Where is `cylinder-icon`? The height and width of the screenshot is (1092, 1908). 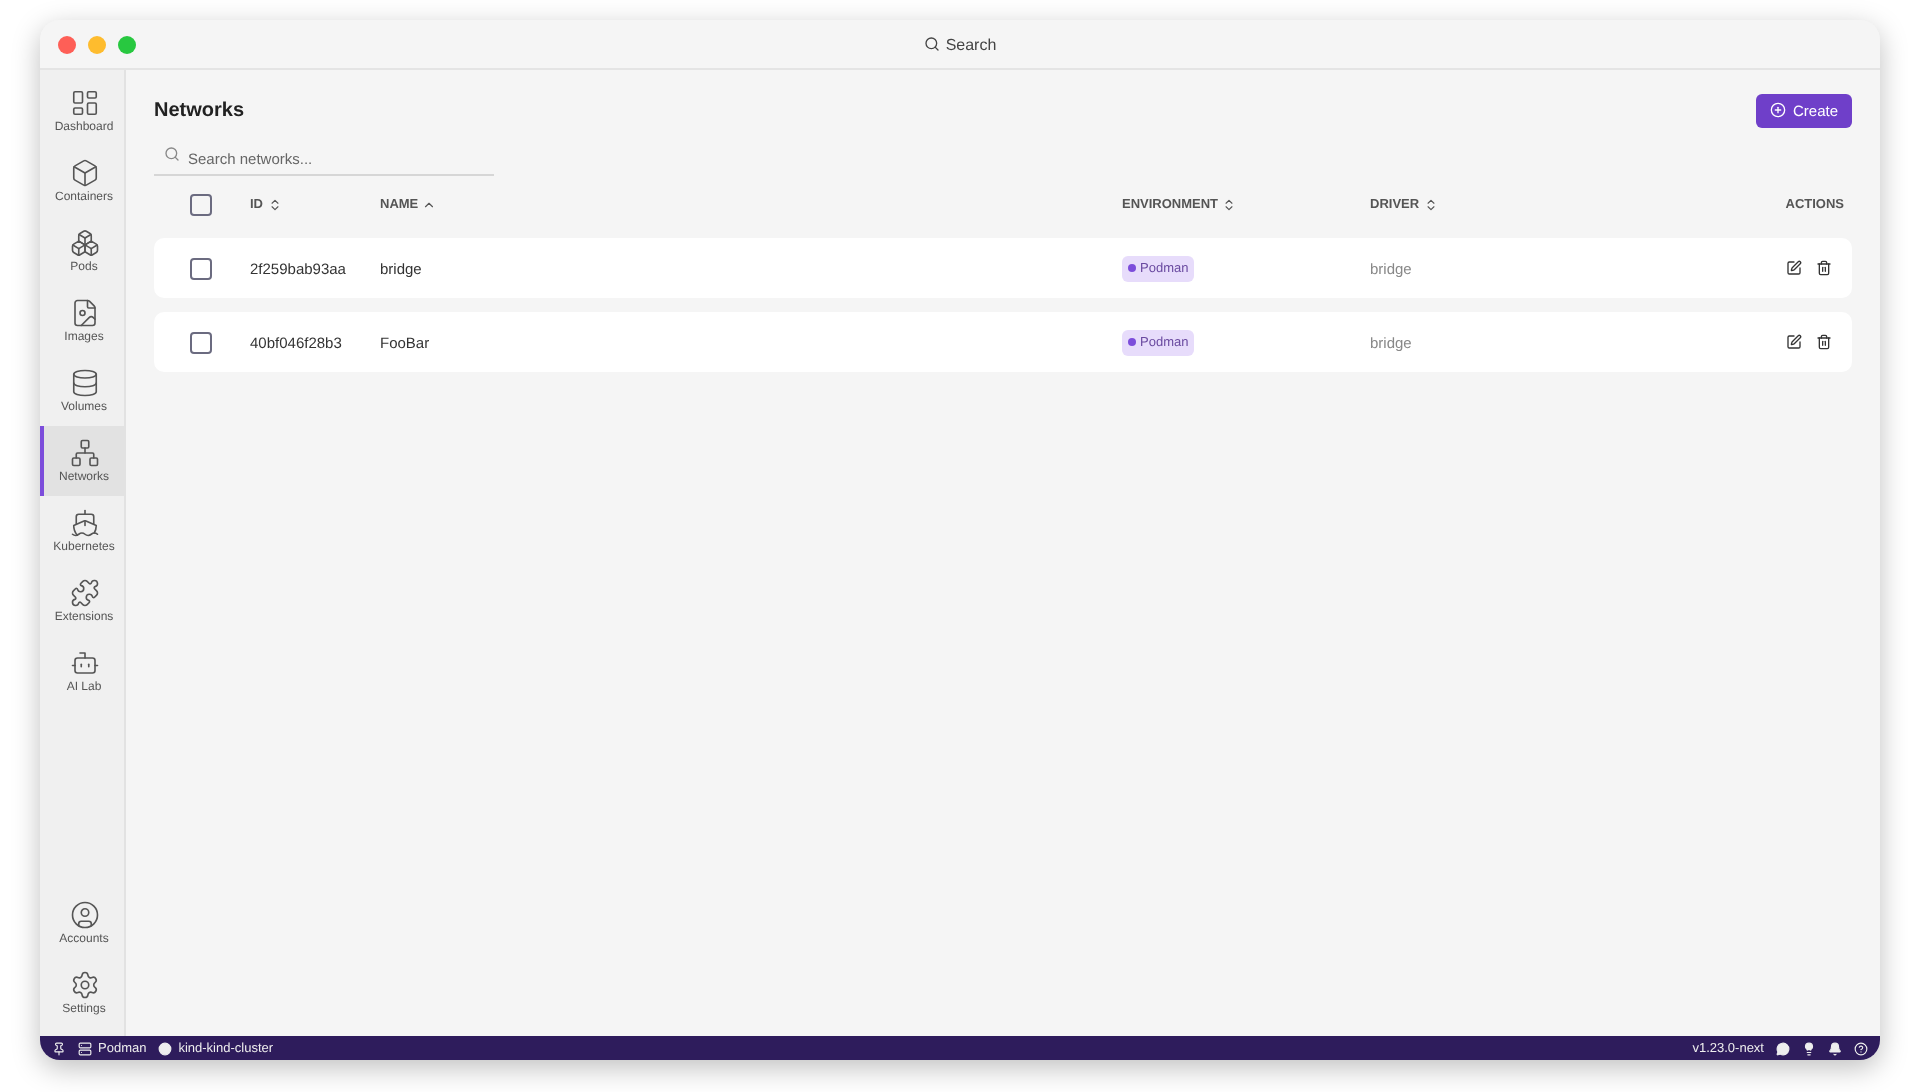
cylinder-icon is located at coordinates (84, 383).